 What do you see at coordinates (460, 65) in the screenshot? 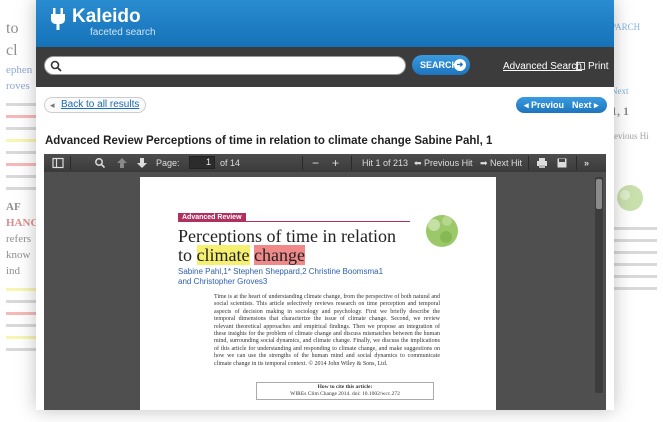
I see `arrow-right-icon: ➜` at bounding box center [460, 65].